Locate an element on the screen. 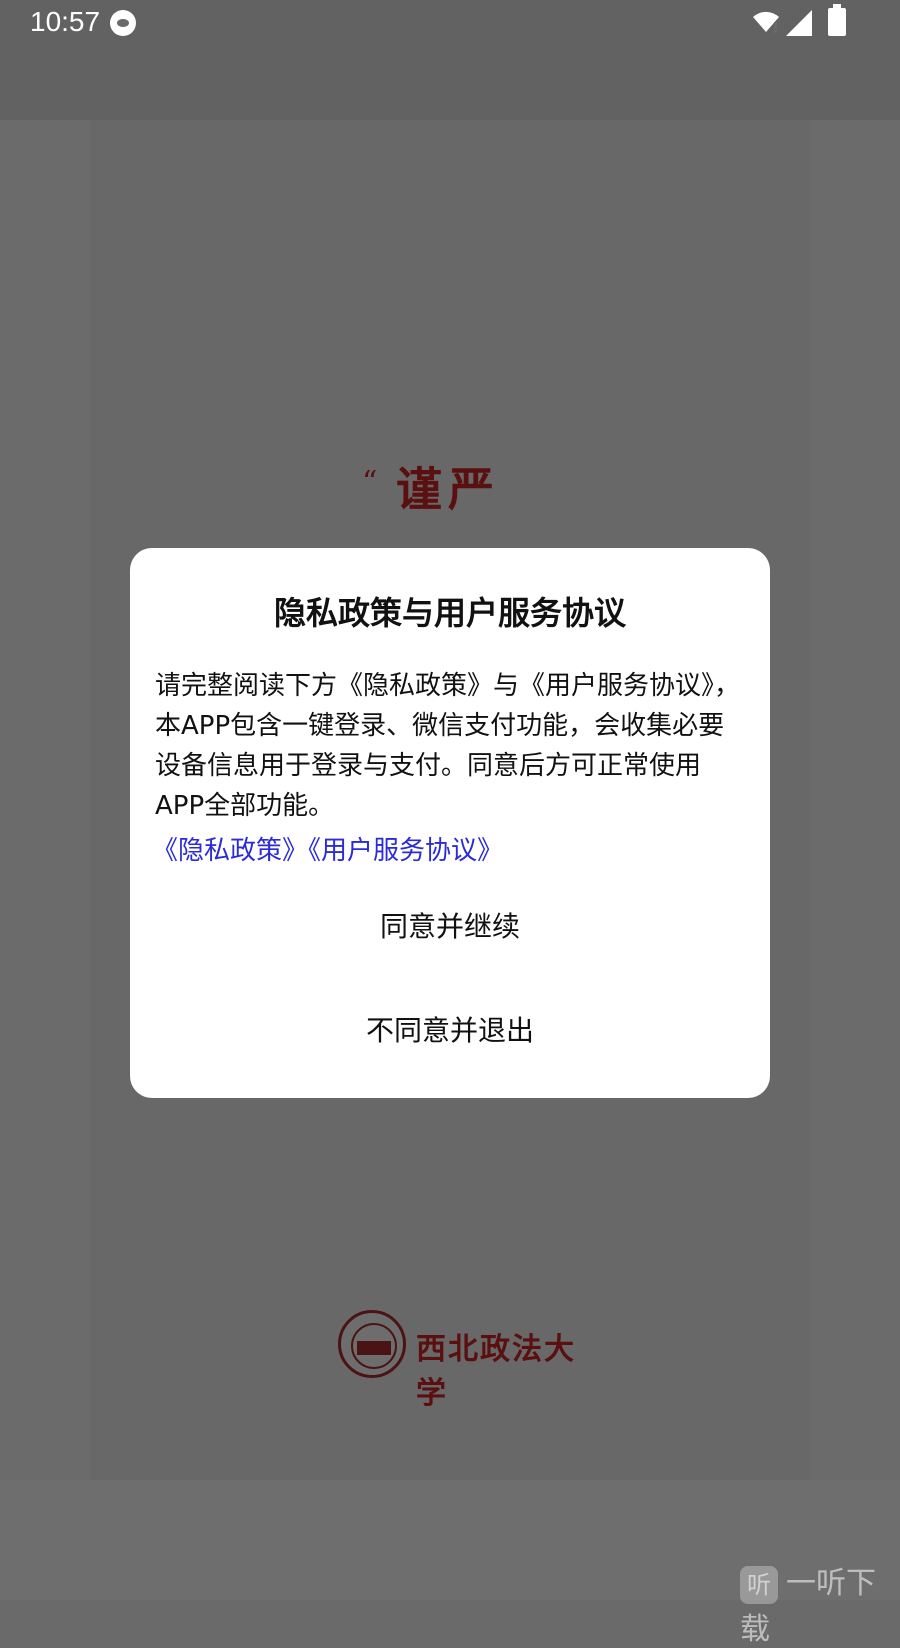 The height and width of the screenshot is (1648, 900). policy-links: 《隐私政策》《用户服务协议》 is located at coordinates (327, 848).